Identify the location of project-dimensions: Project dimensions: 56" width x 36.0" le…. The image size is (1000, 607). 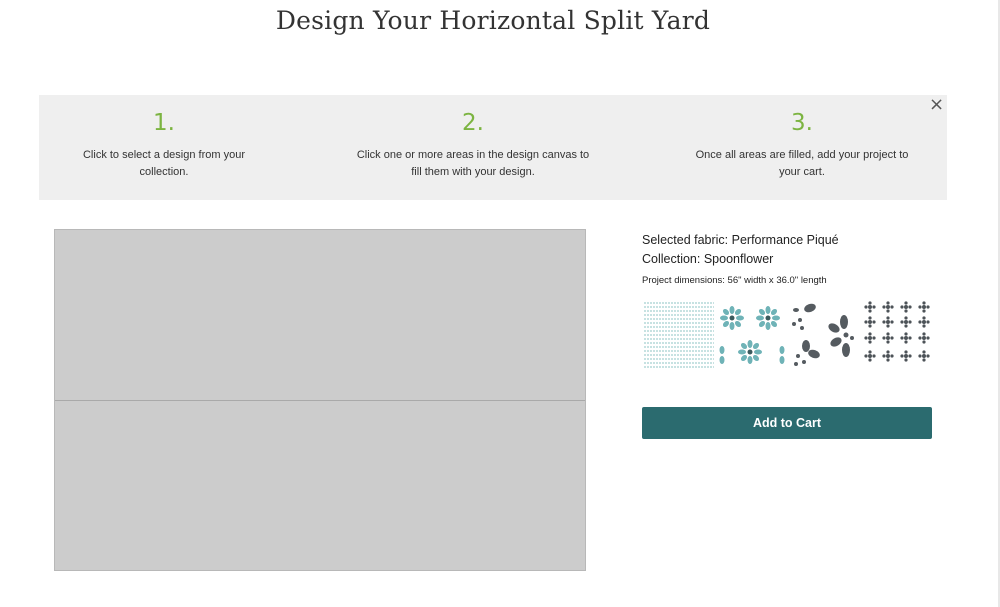
(734, 280).